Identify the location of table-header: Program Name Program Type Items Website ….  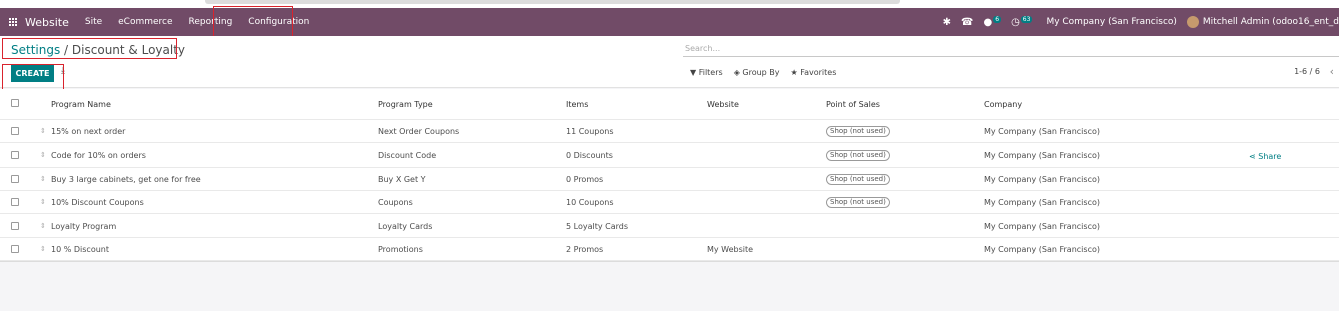
(669, 104).